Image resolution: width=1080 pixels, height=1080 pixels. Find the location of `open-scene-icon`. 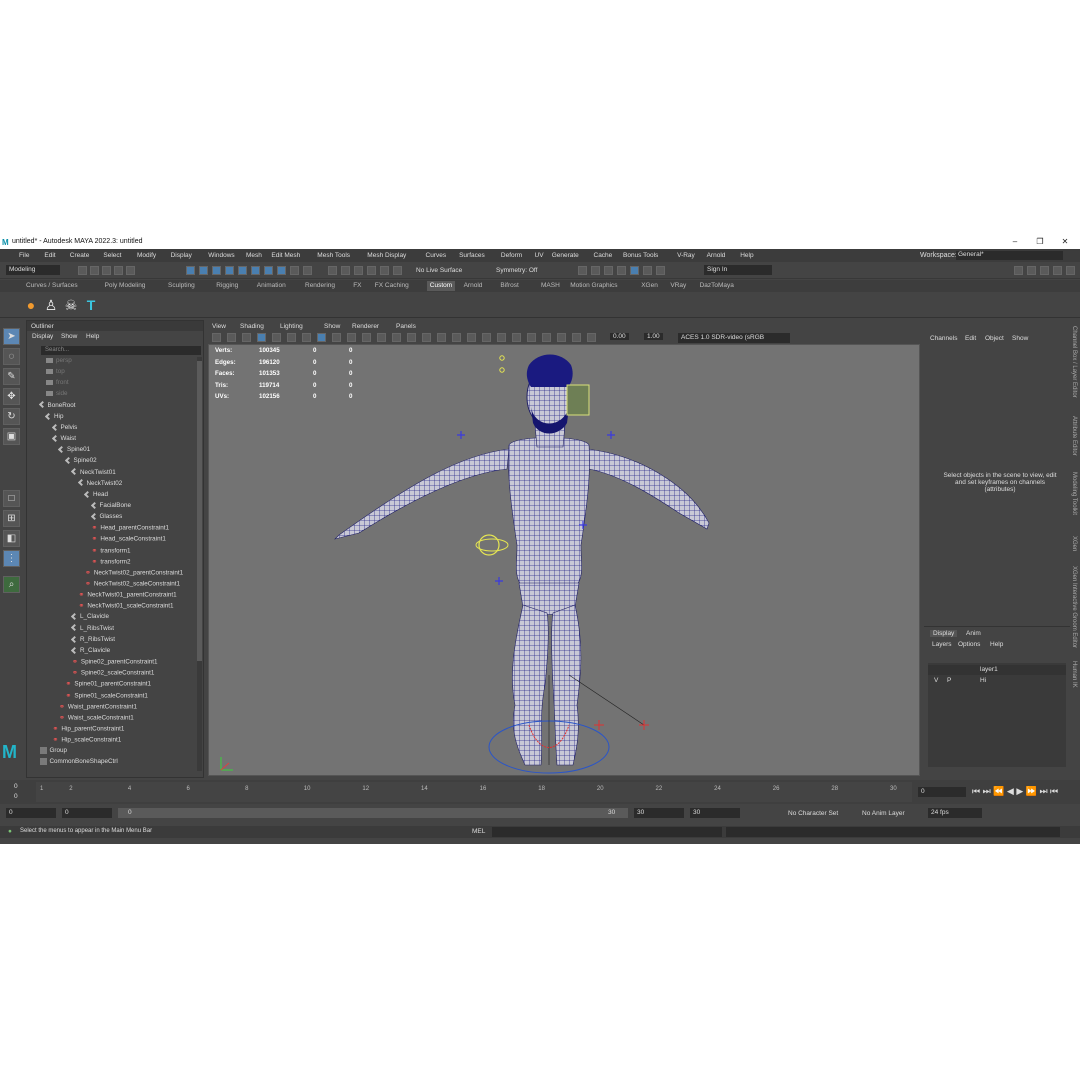

open-scene-icon is located at coordinates (94, 270).